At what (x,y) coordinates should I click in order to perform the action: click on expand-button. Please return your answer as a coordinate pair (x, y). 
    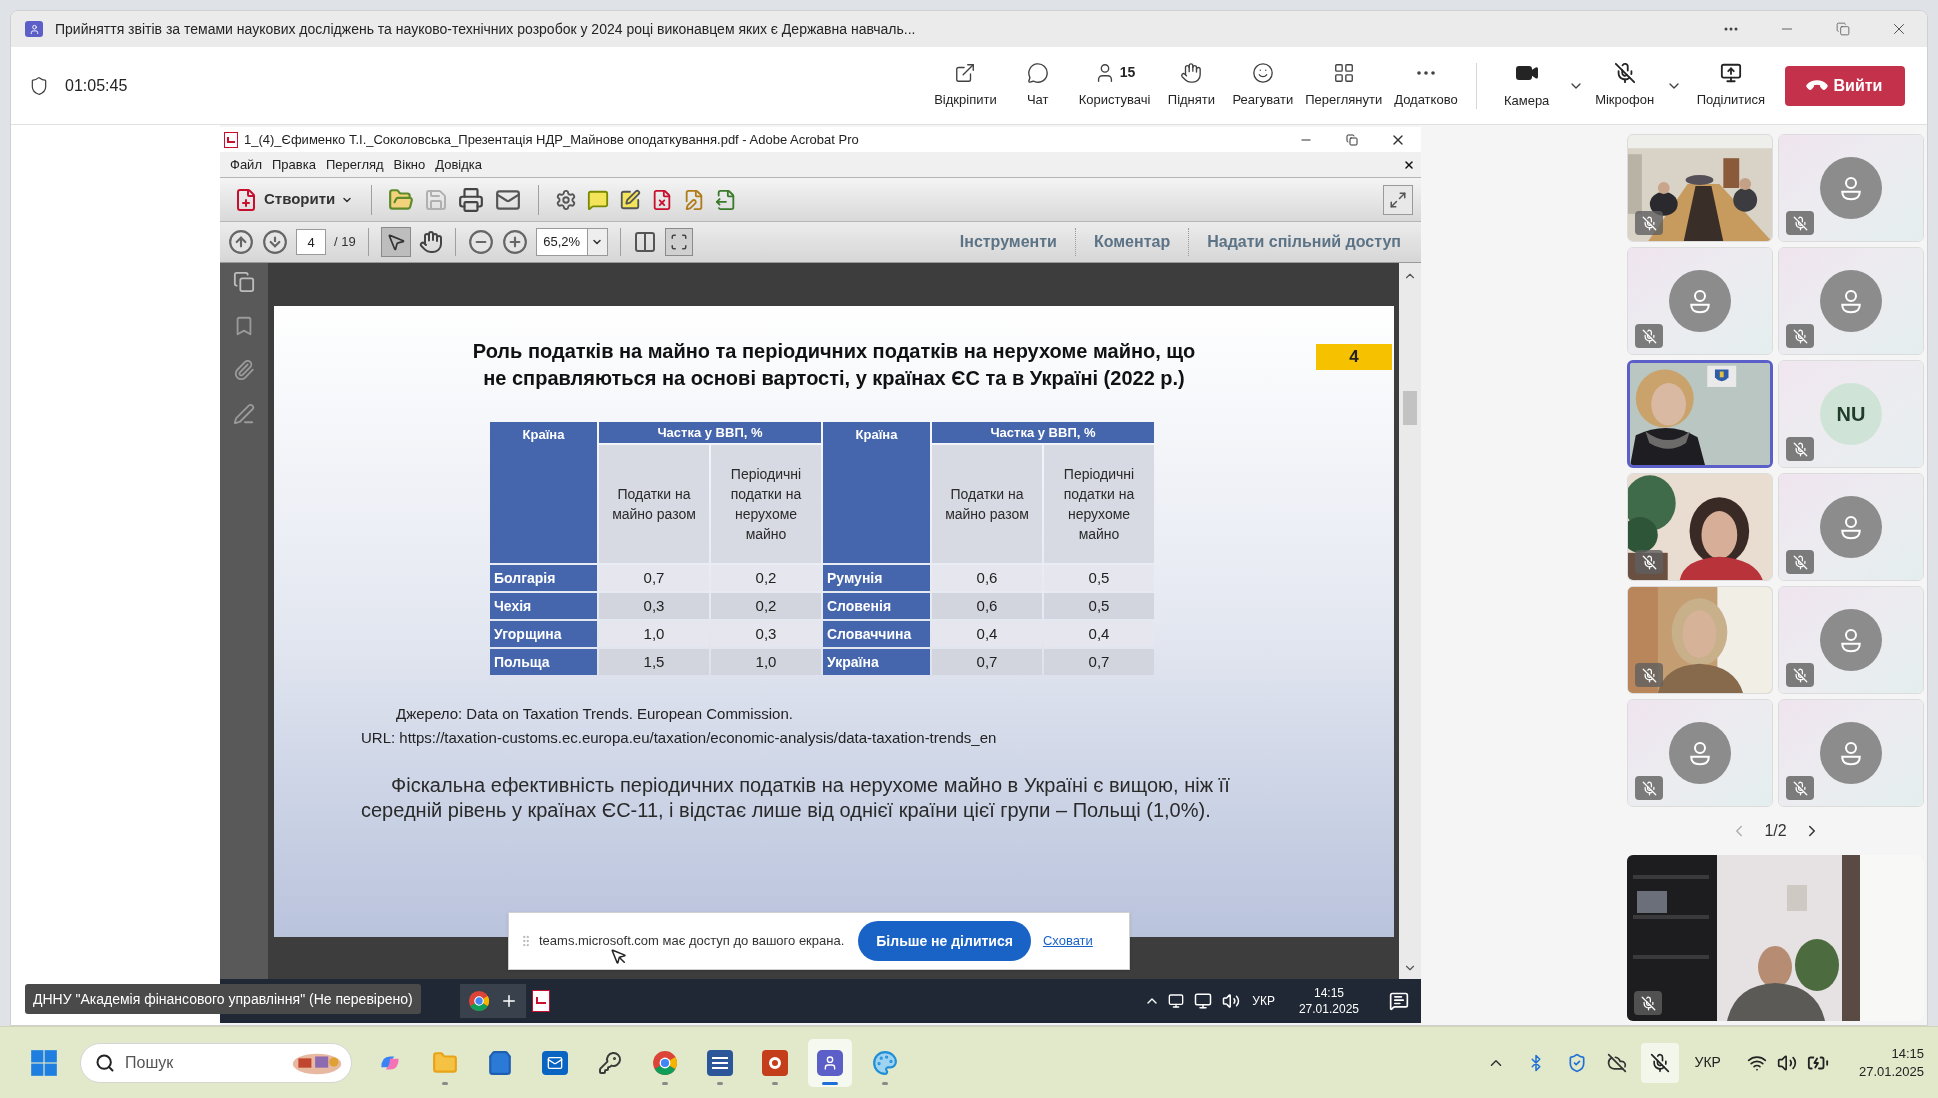
    Looking at the image, I should click on (1398, 199).